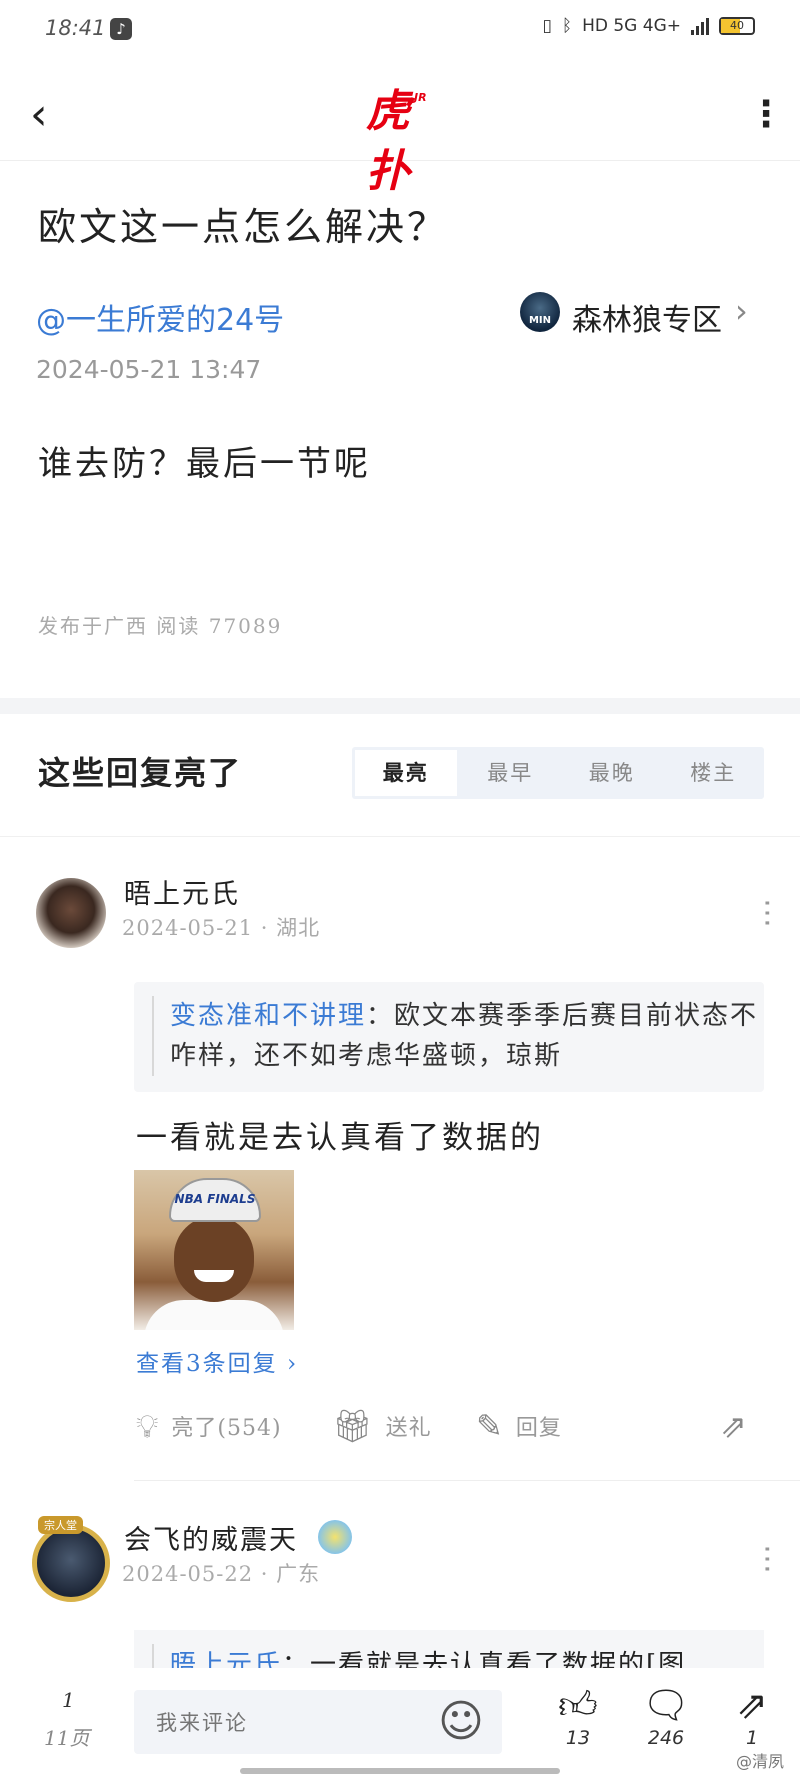 The height and width of the screenshot is (1778, 800). I want to click on reply-date: 2024-05-22 · 广东, so click(221, 1574).